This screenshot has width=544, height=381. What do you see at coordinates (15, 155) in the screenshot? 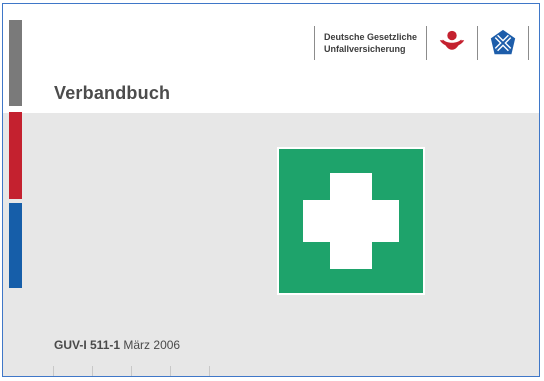
I see `side-bar-red` at bounding box center [15, 155].